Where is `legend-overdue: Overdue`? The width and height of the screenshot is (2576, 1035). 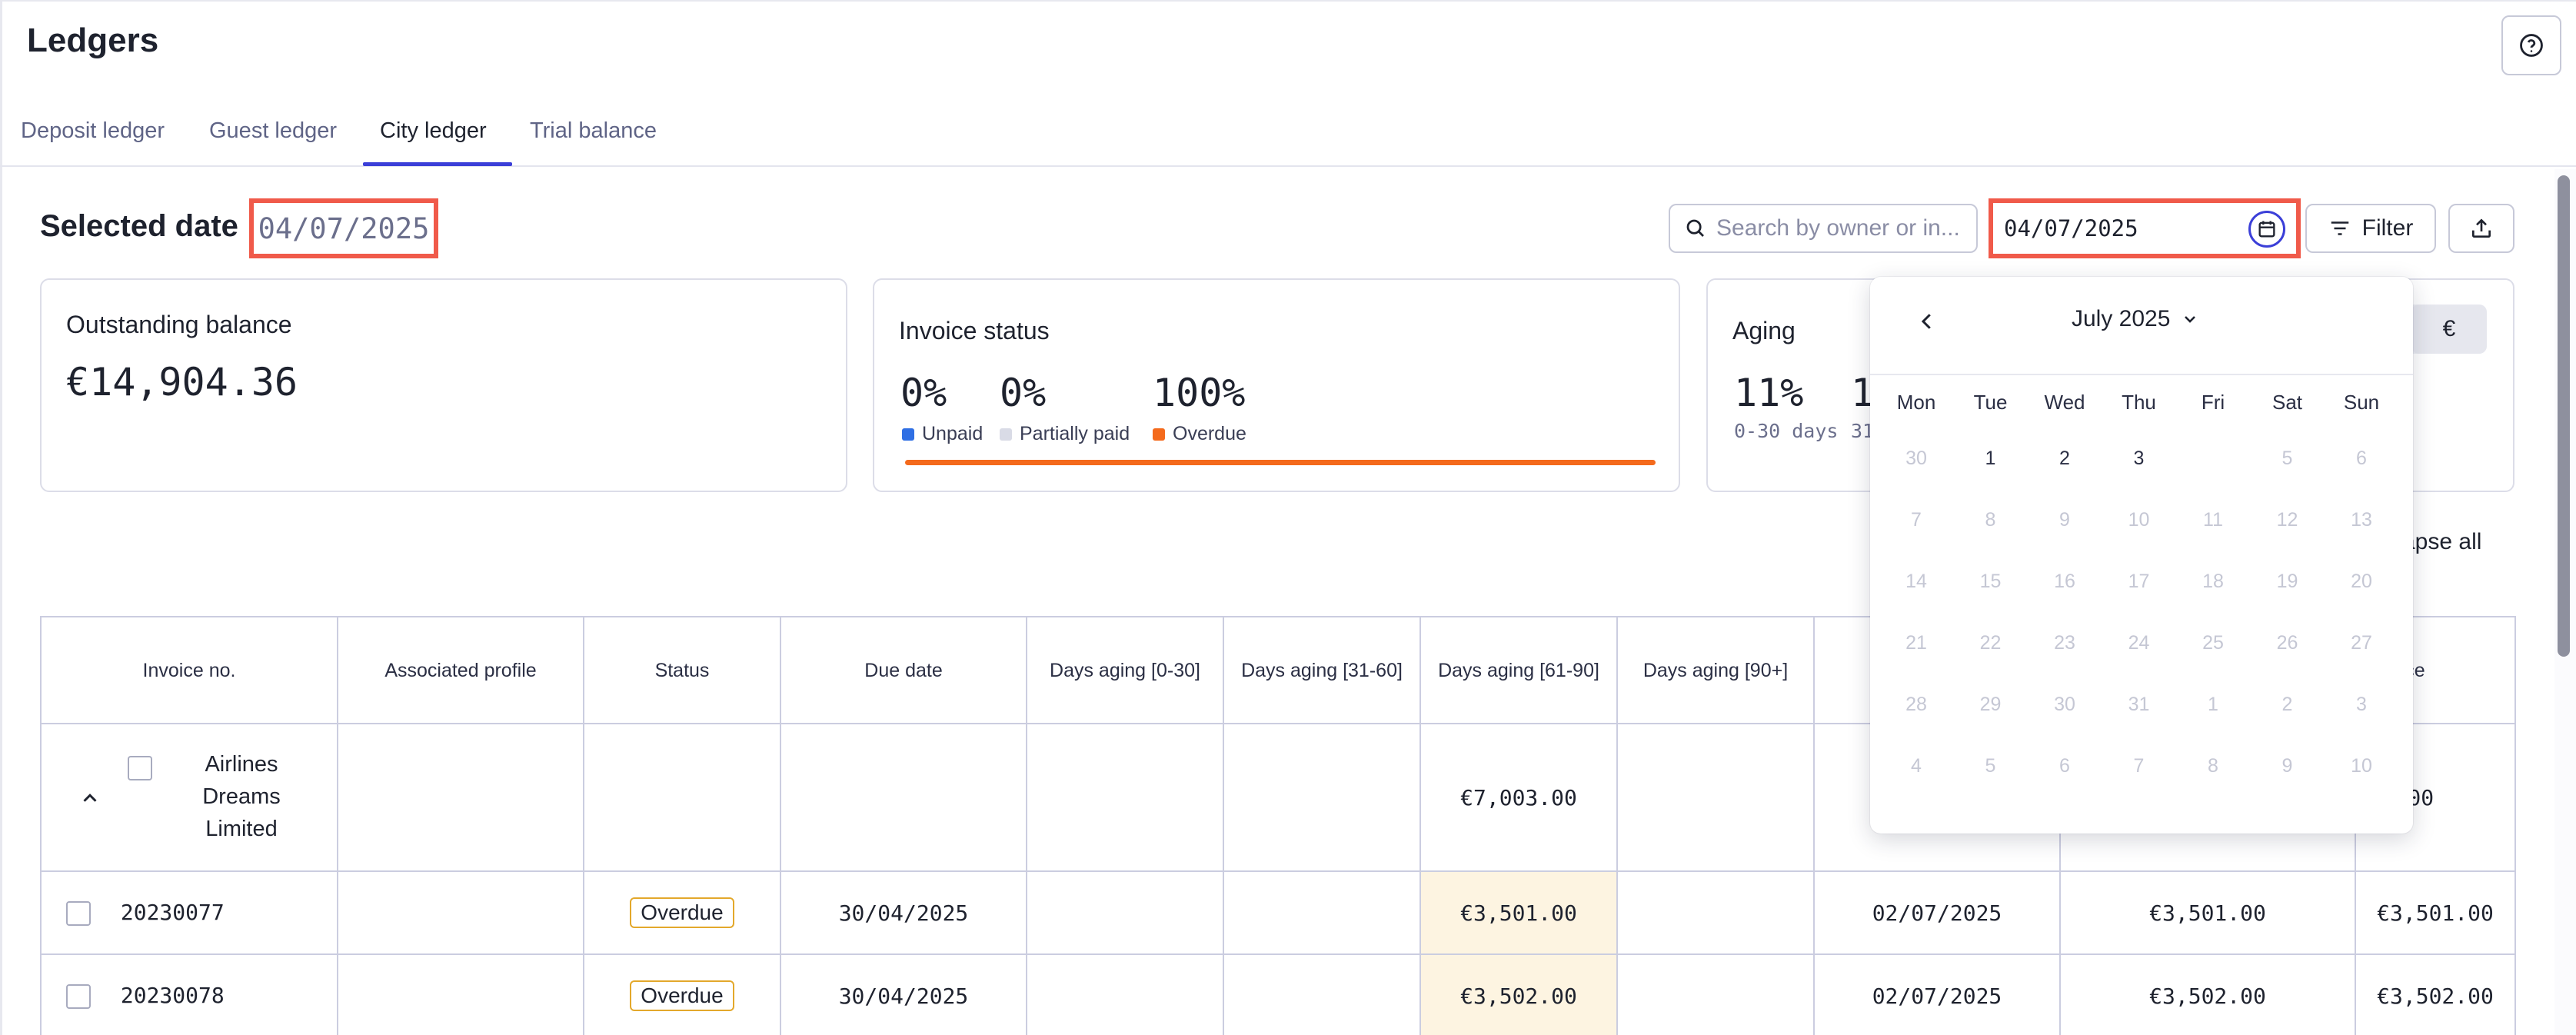
legend-overdue: Overdue is located at coordinates (1199, 434).